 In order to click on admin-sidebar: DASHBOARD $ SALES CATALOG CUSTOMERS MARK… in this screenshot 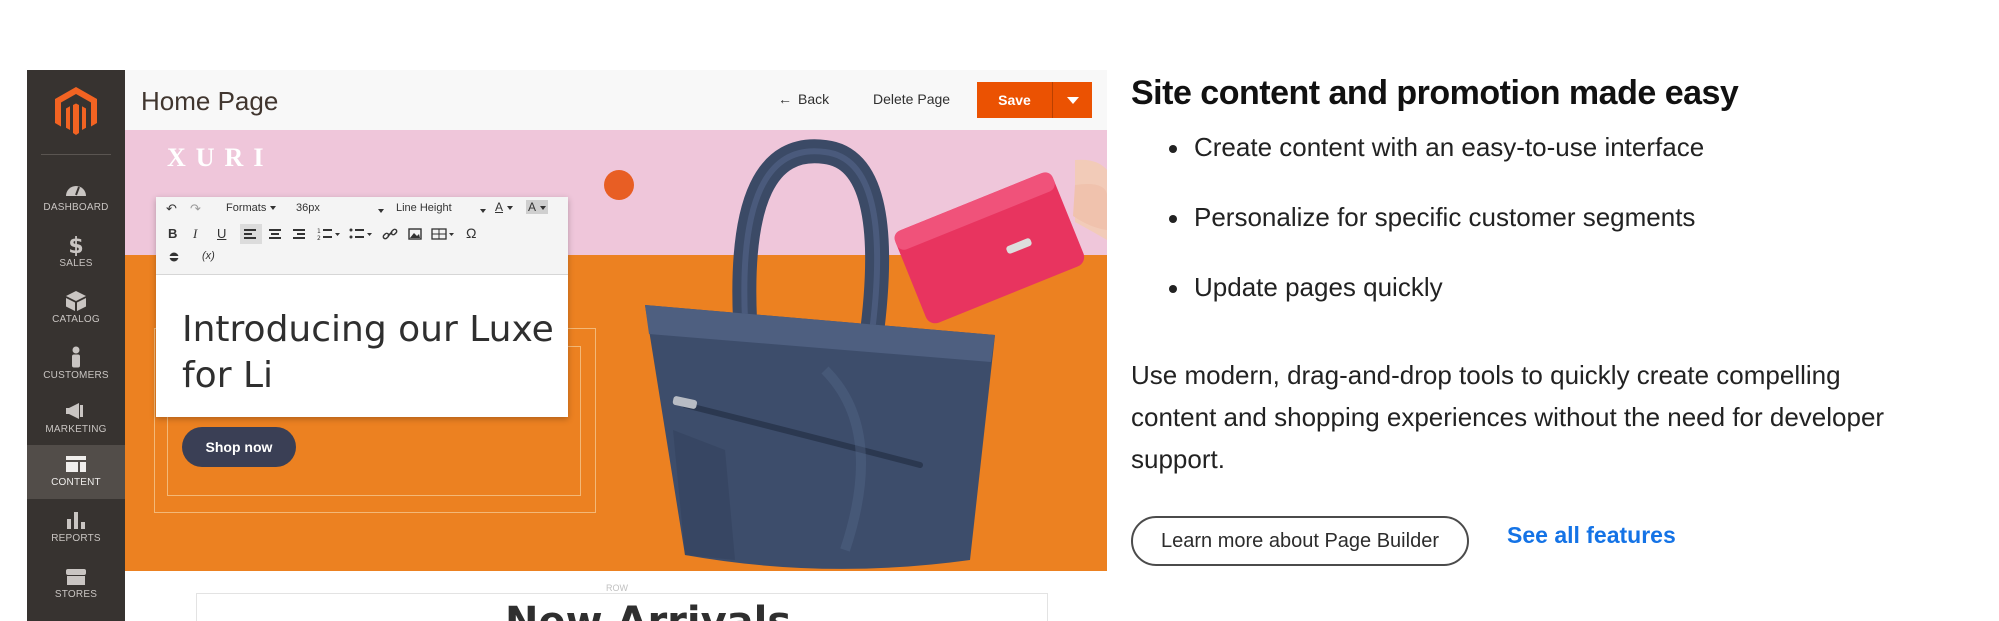, I will do `click(76, 345)`.